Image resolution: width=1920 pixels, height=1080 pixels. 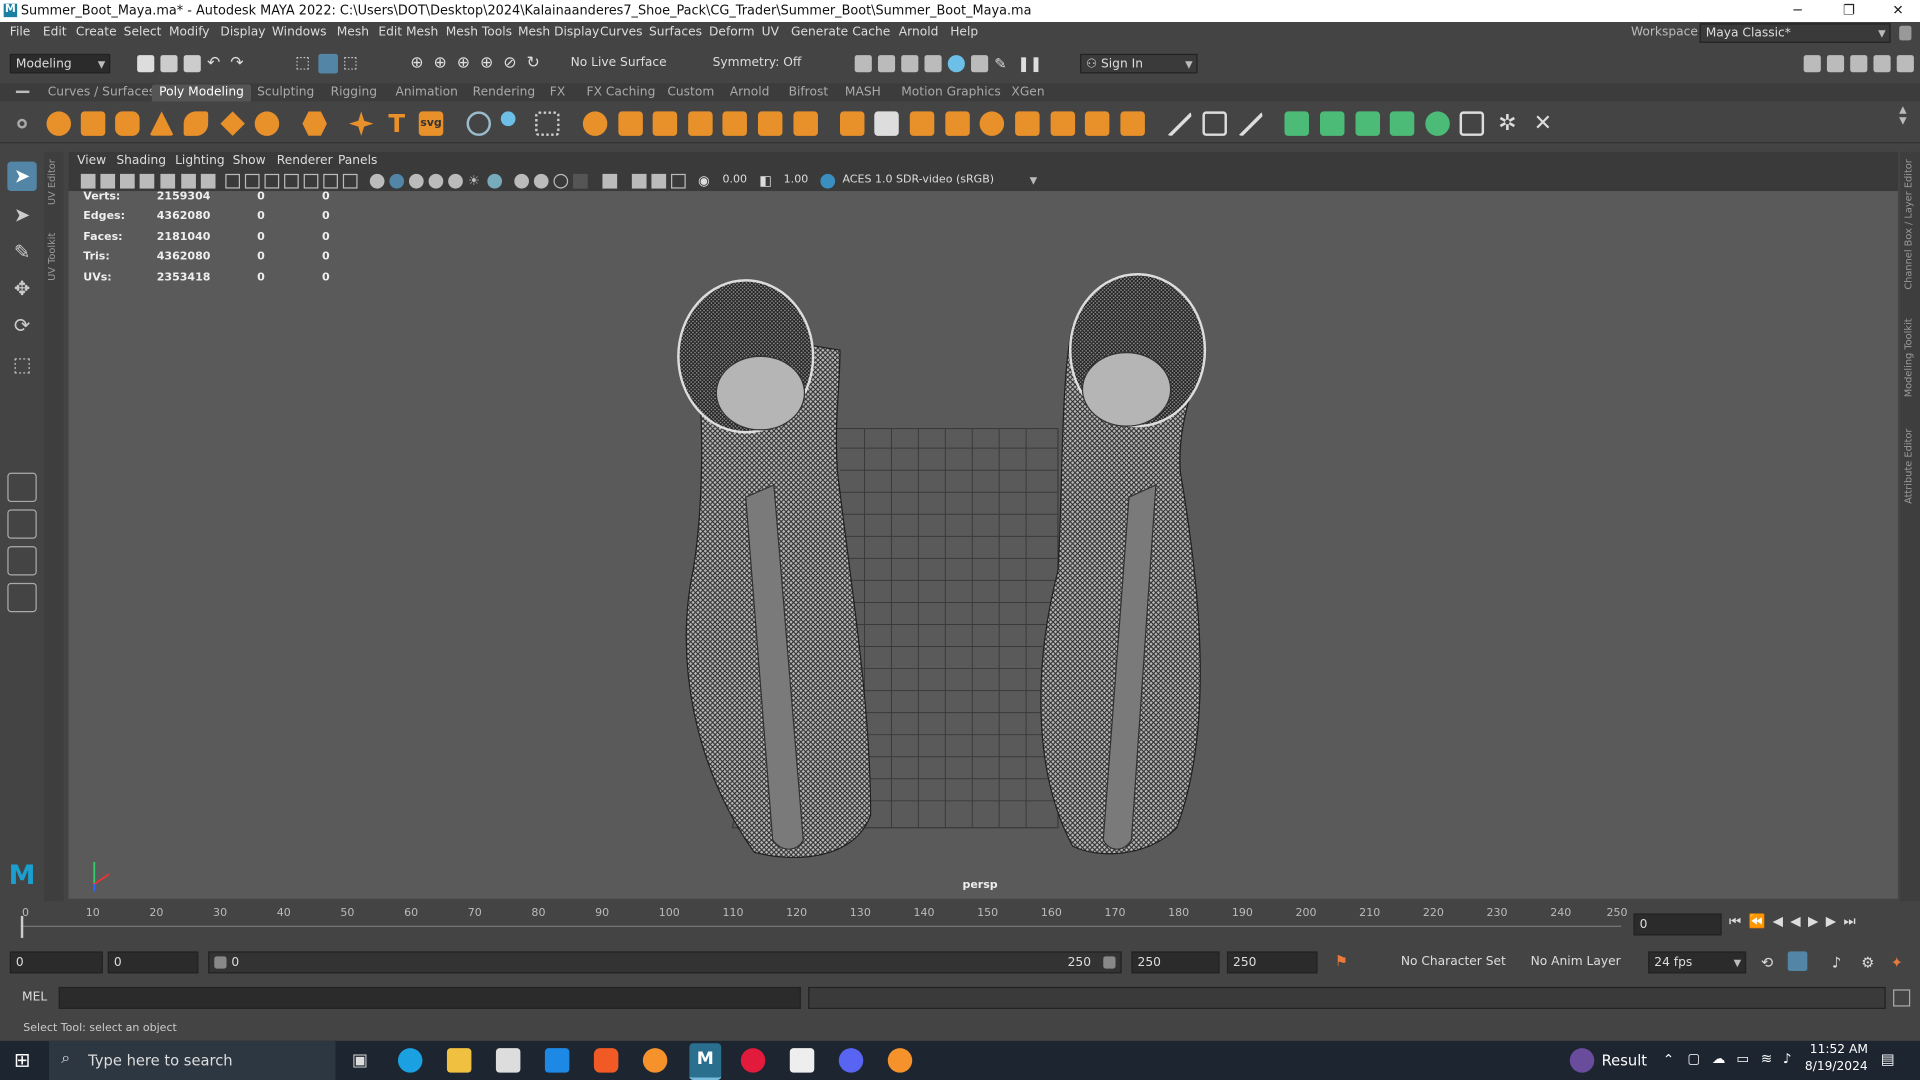 I want to click on menu-edit-mesh: Edit Mesh, so click(x=408, y=32).